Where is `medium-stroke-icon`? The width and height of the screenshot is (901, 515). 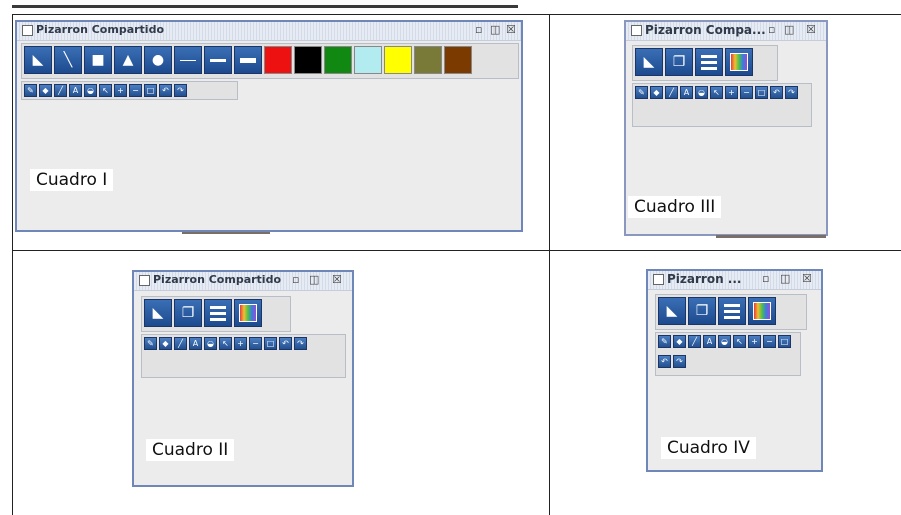
medium-stroke-icon is located at coordinates (218, 60).